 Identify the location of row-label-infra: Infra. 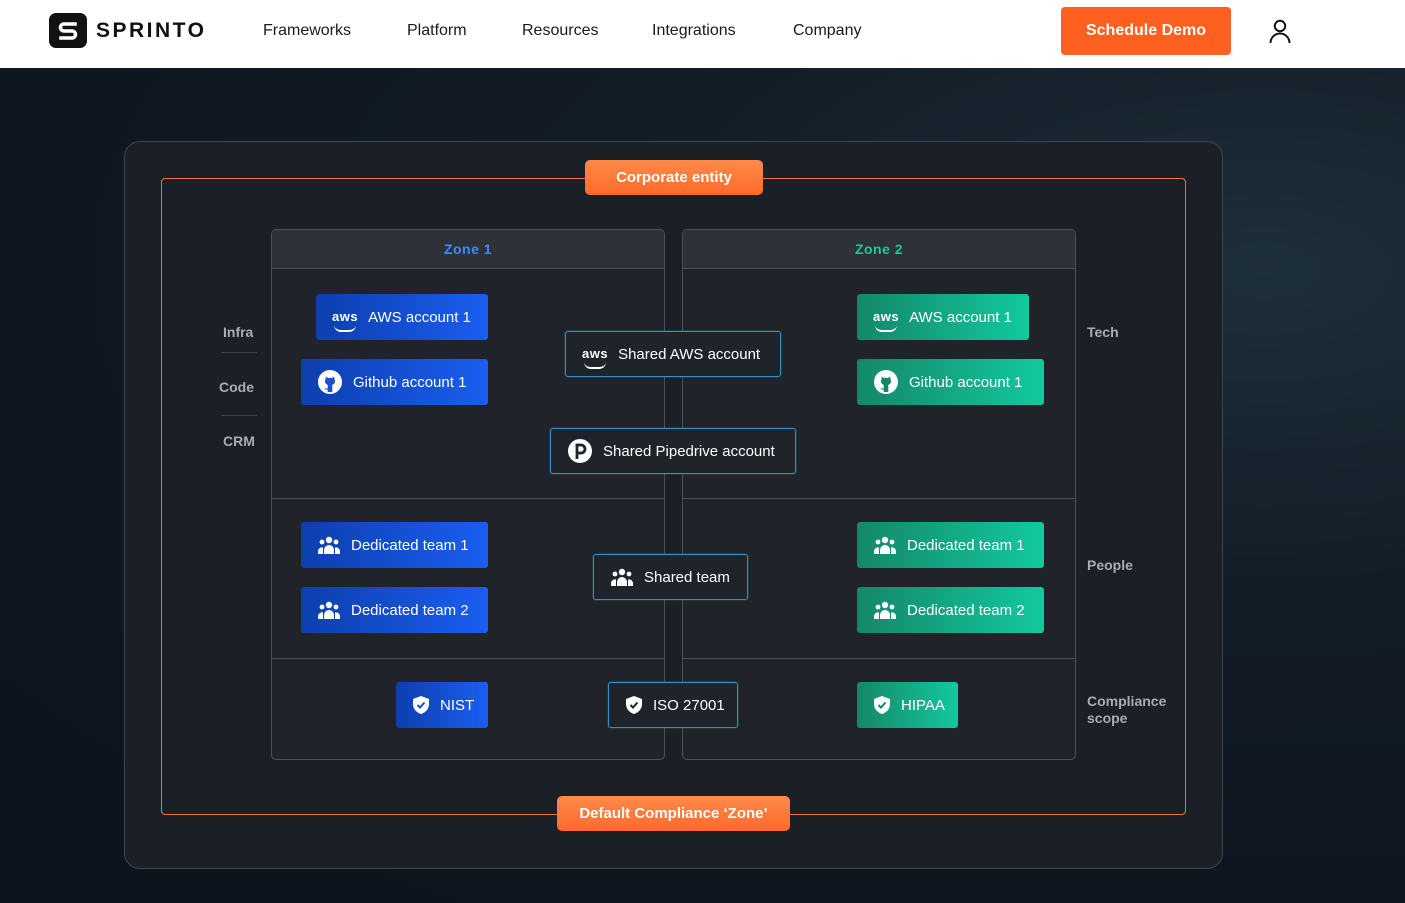
(238, 332).